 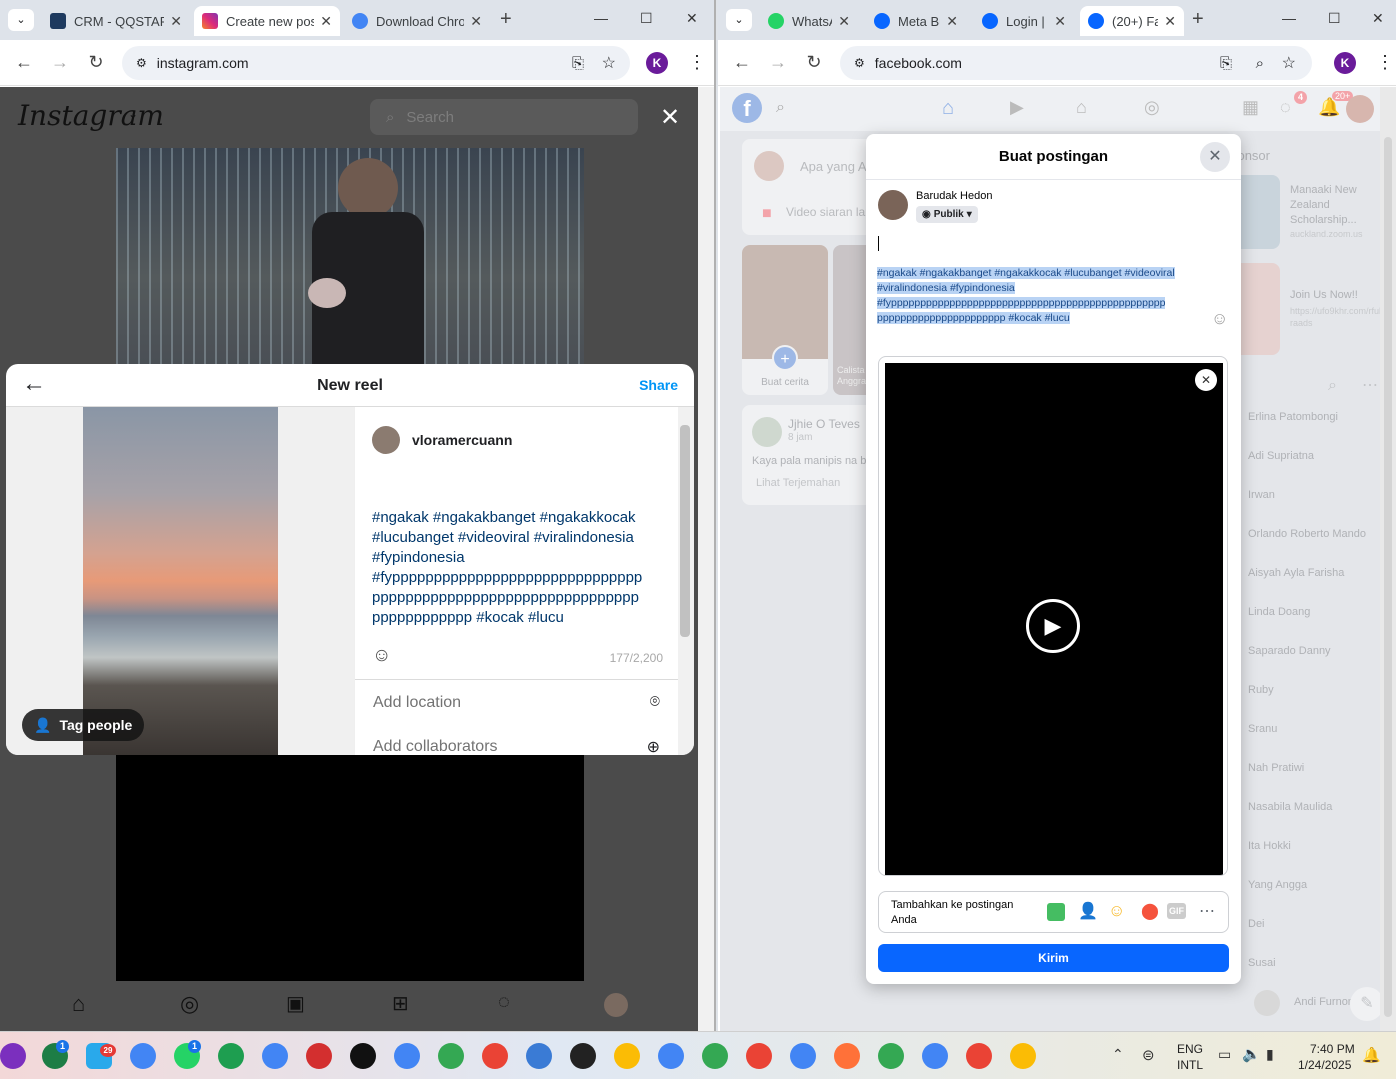 What do you see at coordinates (747, 108) in the screenshot?
I see `facebook-logo-icon: f` at bounding box center [747, 108].